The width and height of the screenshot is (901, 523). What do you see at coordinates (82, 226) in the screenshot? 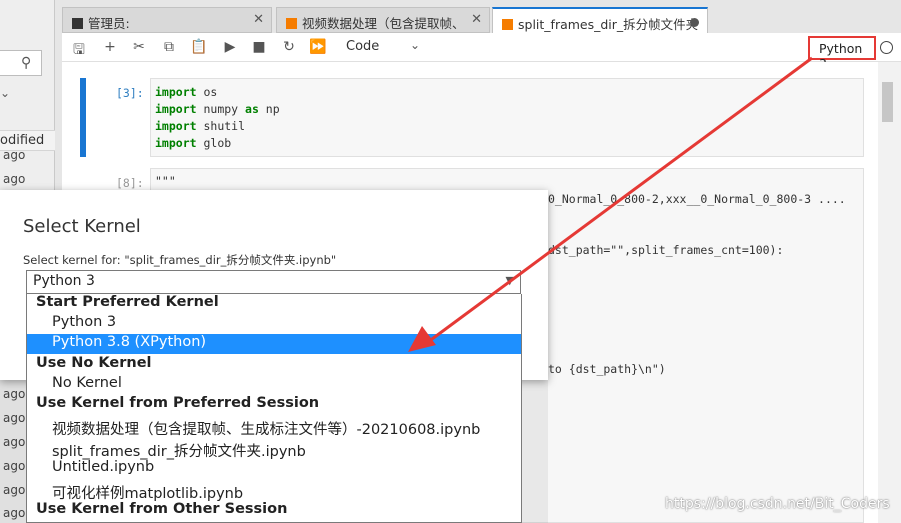
I see `dialog-title: Select Kernel` at bounding box center [82, 226].